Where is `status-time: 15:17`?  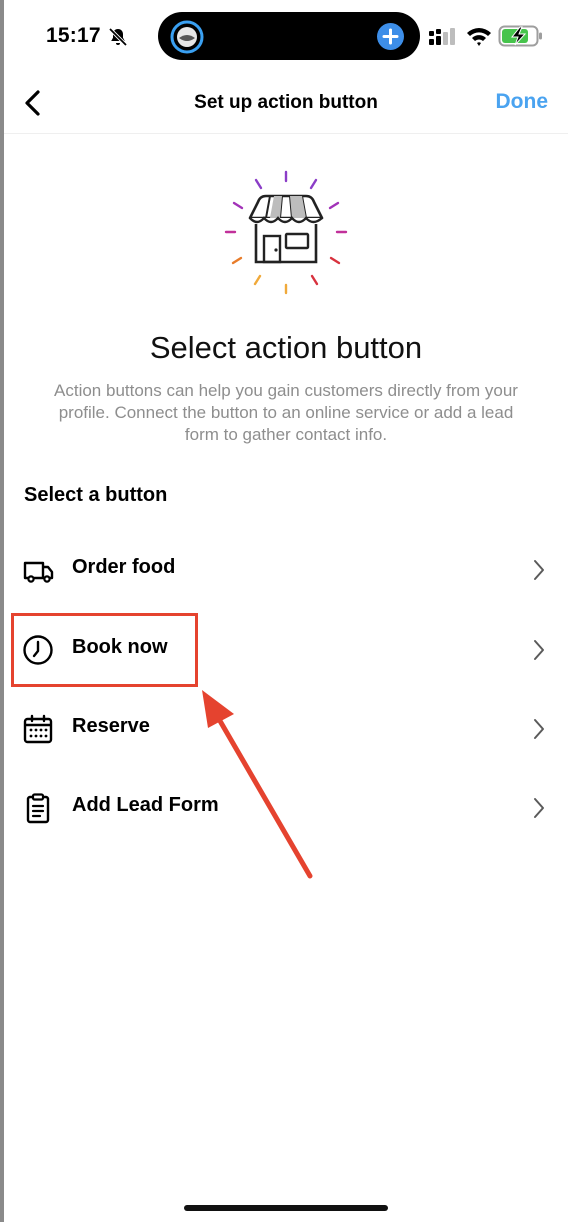 status-time: 15:17 is located at coordinates (73, 35).